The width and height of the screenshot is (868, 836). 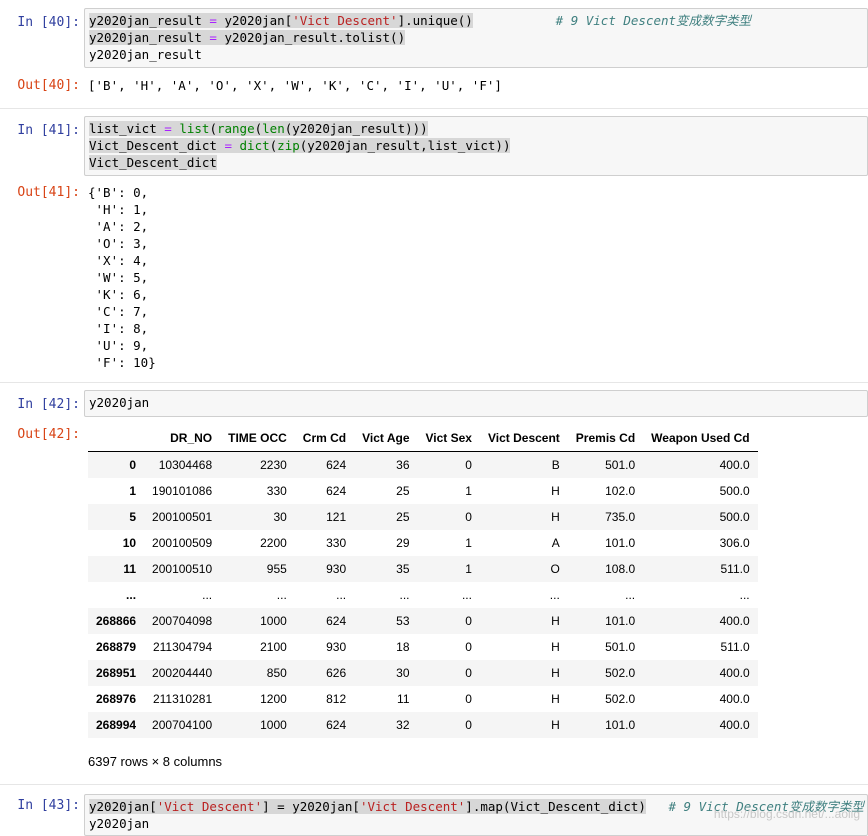 What do you see at coordinates (476, 403) in the screenshot?
I see `code-editor: y2020jan` at bounding box center [476, 403].